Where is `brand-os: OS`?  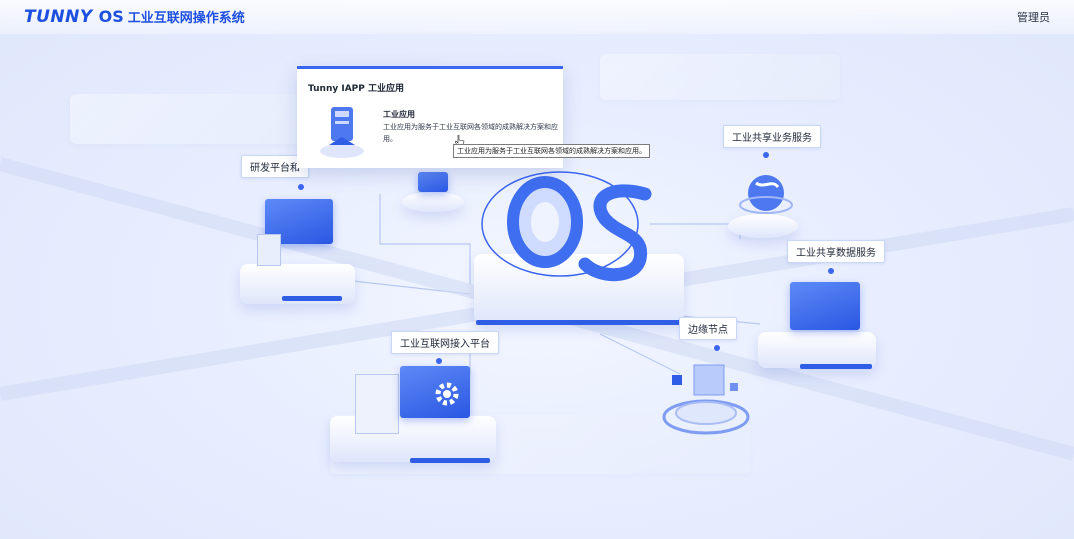 brand-os: OS is located at coordinates (111, 16).